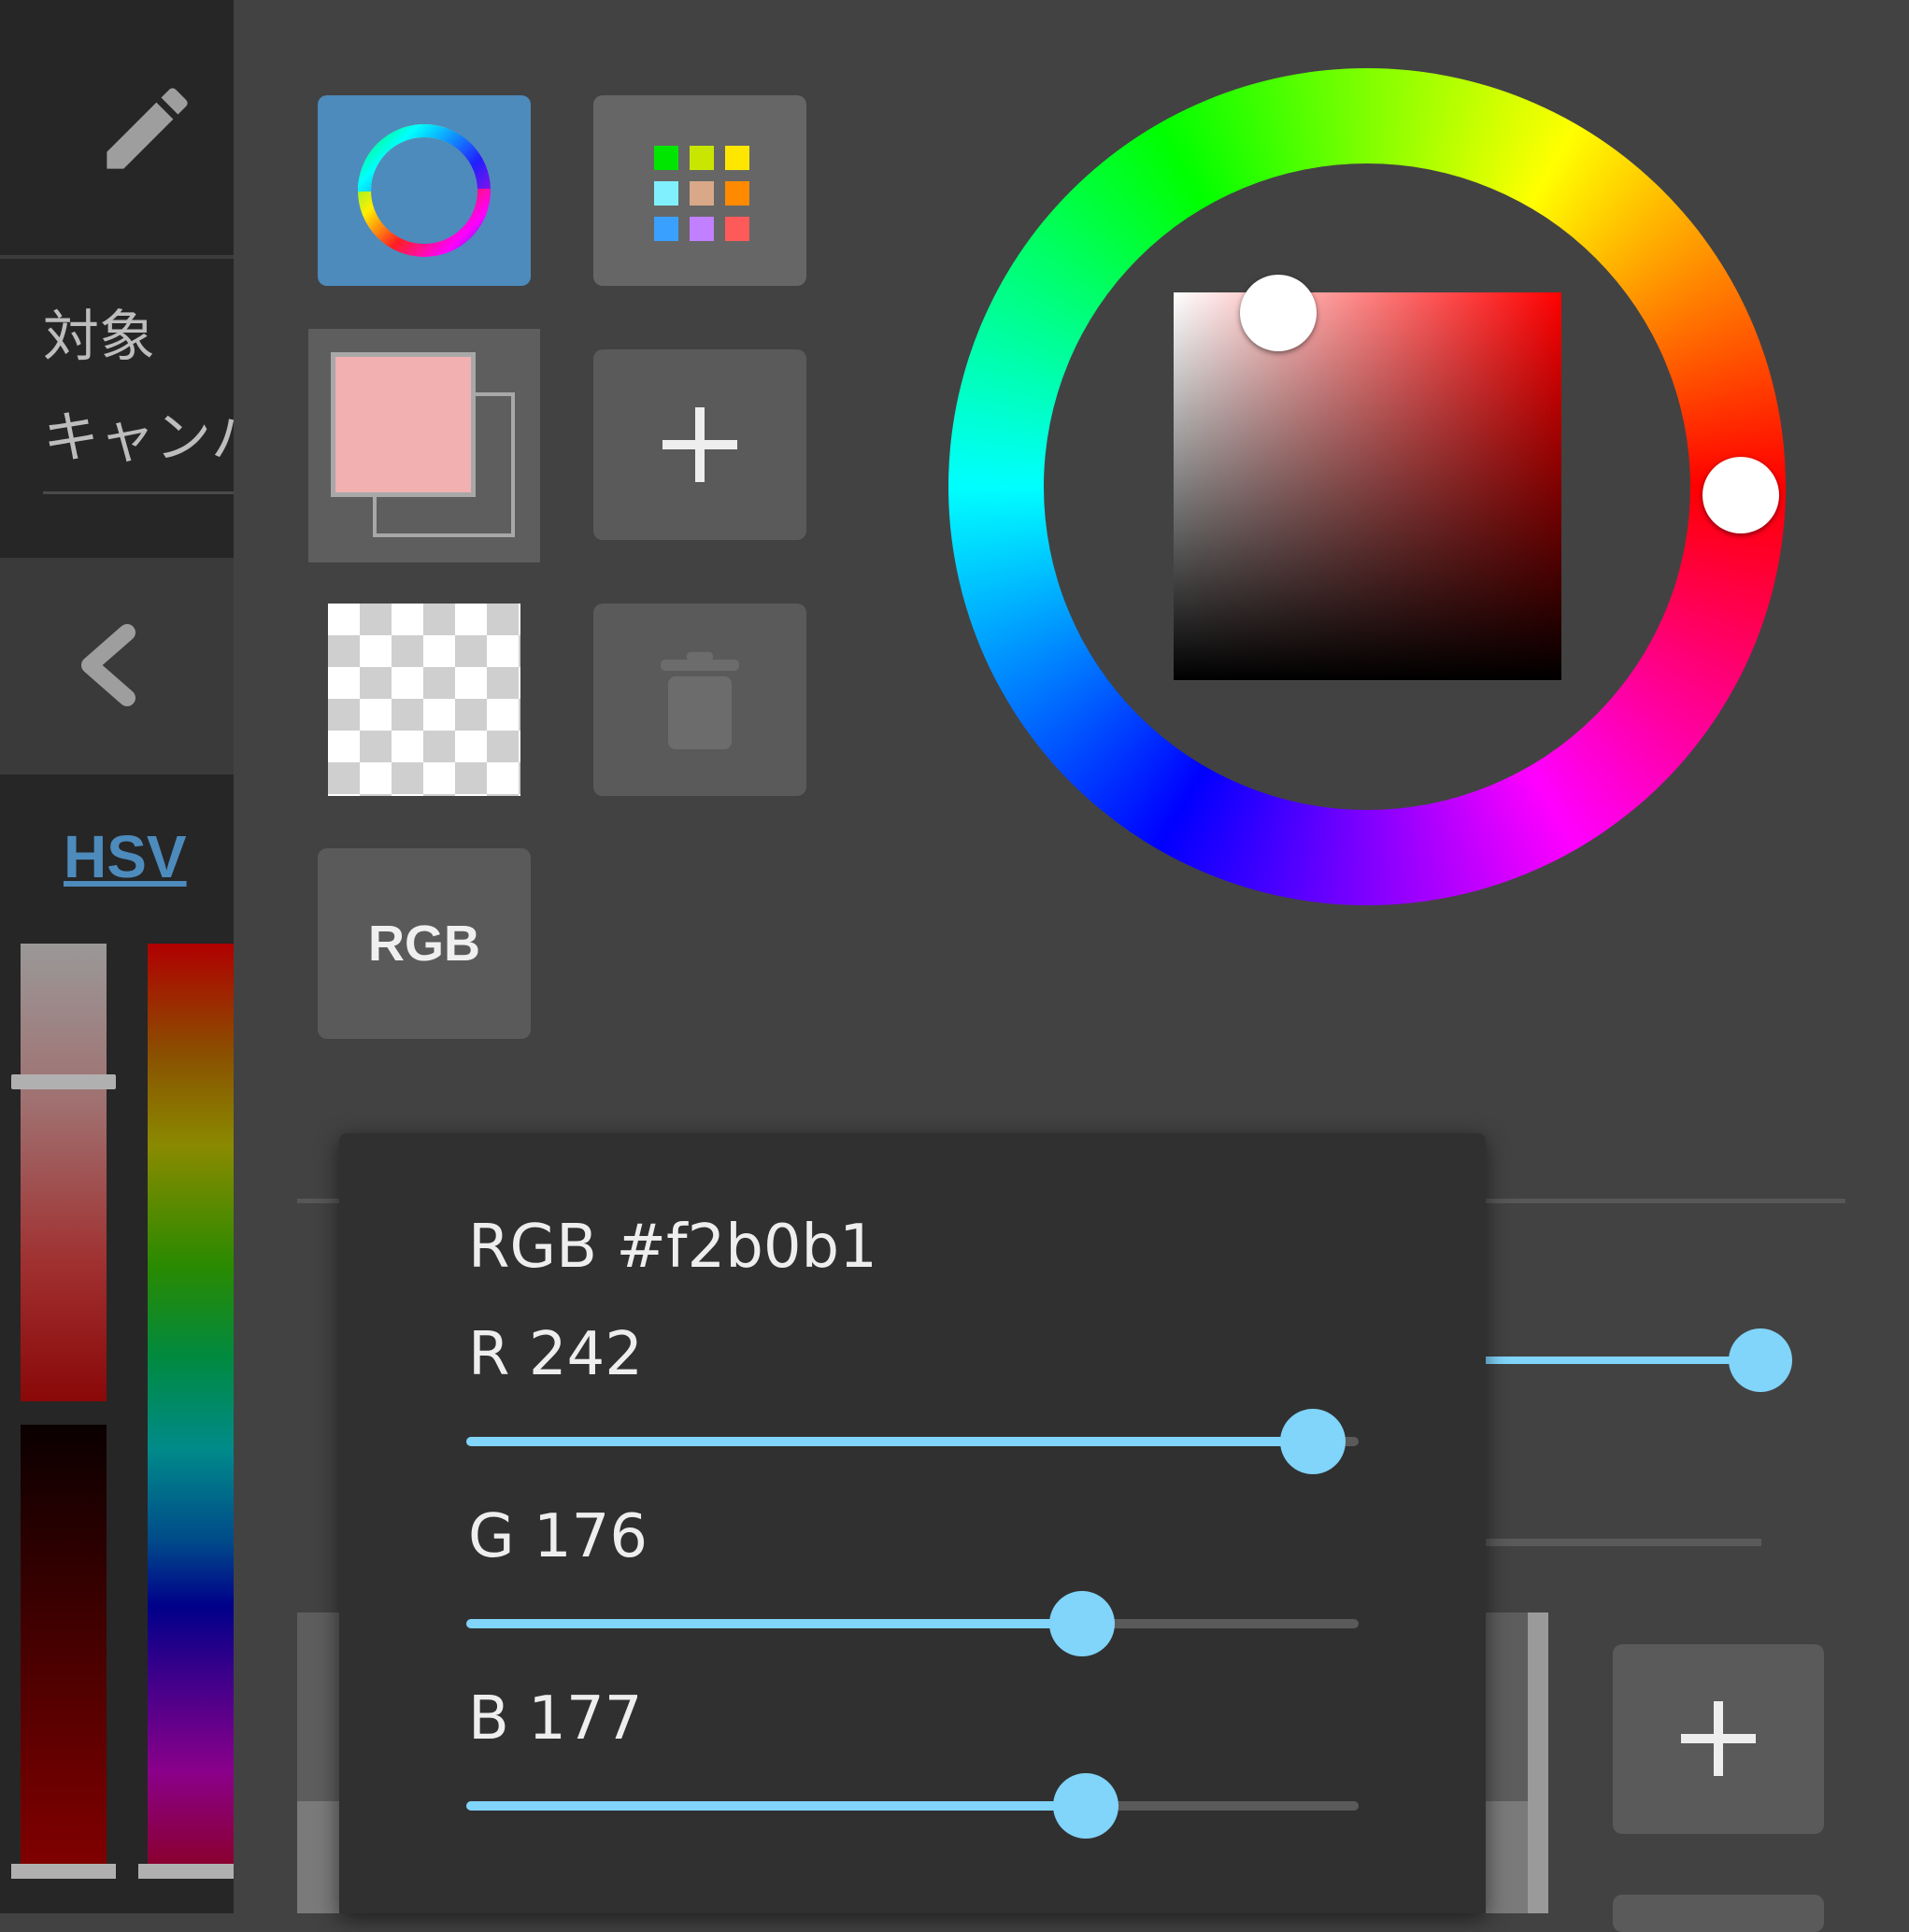 The image size is (1909, 1932). I want to click on target-underline, so click(138, 492).